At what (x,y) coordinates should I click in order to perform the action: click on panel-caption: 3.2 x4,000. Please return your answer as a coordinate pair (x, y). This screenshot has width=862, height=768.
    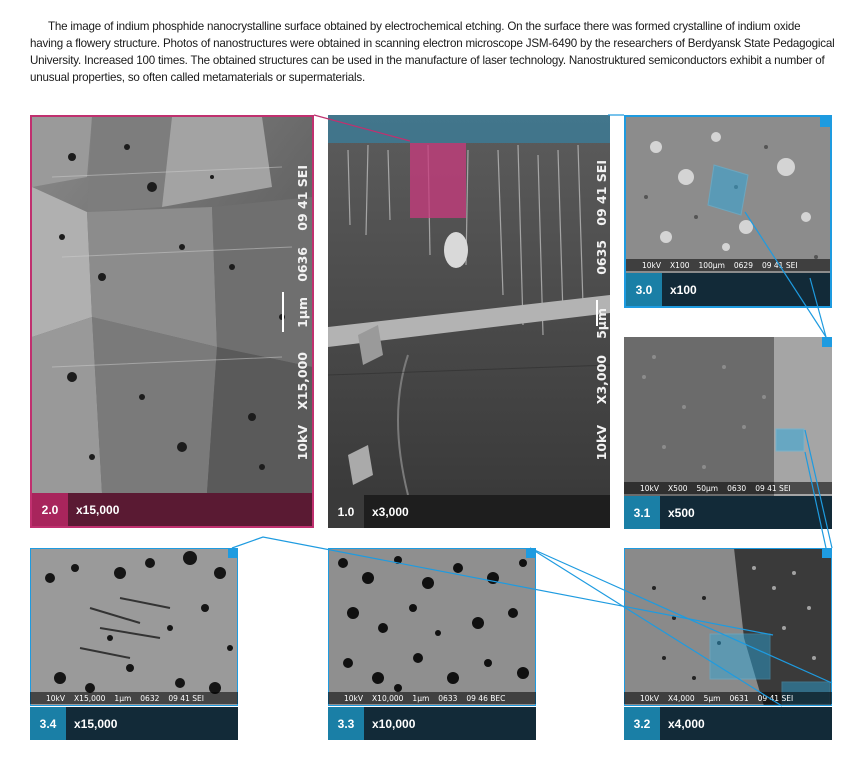
    Looking at the image, I should click on (728, 723).